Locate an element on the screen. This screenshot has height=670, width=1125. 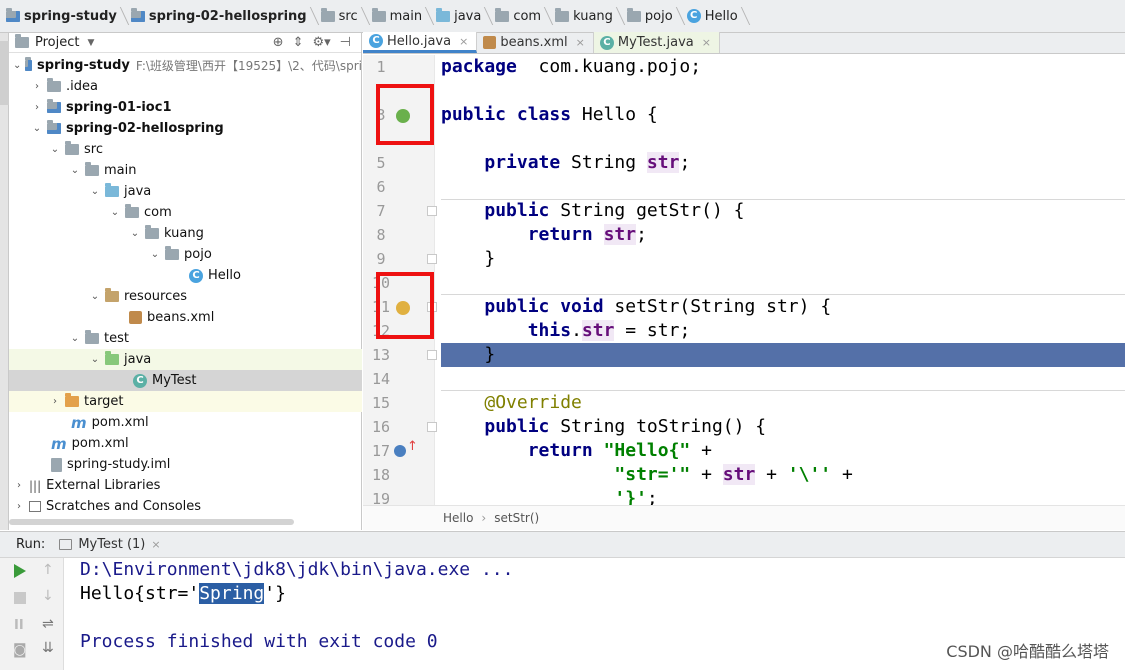
tree-item-idea: › .idea is located at coordinates (185, 86).